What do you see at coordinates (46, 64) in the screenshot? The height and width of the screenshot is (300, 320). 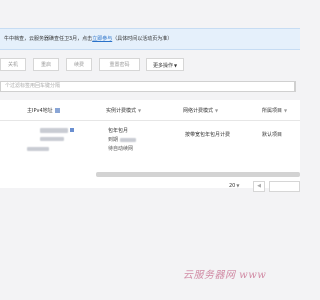 I see `restart-button: 重启` at bounding box center [46, 64].